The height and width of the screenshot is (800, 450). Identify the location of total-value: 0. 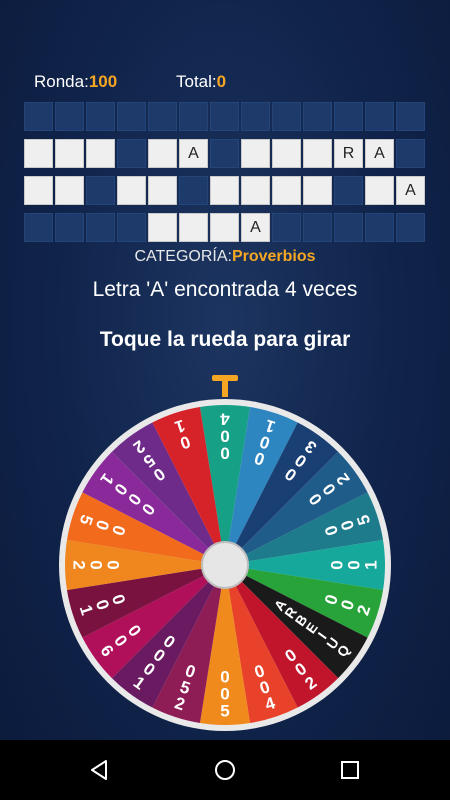
(221, 81).